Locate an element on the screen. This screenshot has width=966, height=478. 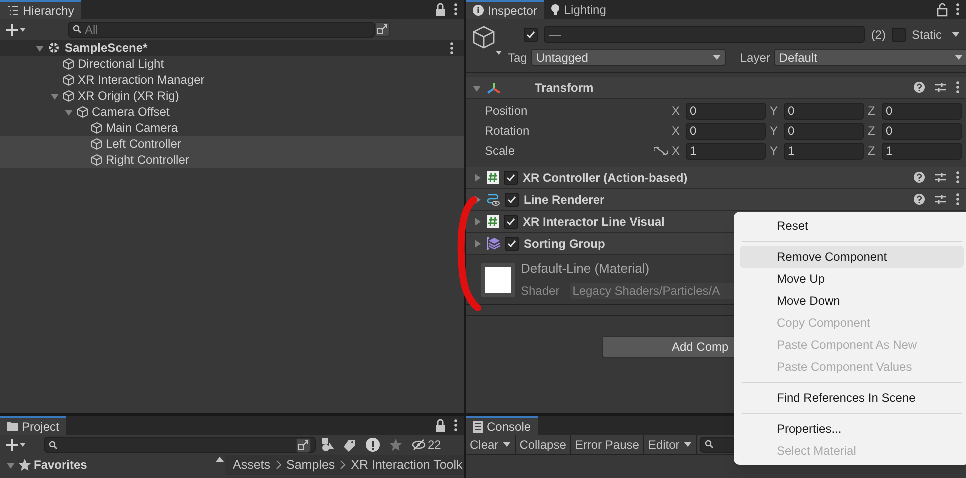
tag-icon is located at coordinates (350, 445).